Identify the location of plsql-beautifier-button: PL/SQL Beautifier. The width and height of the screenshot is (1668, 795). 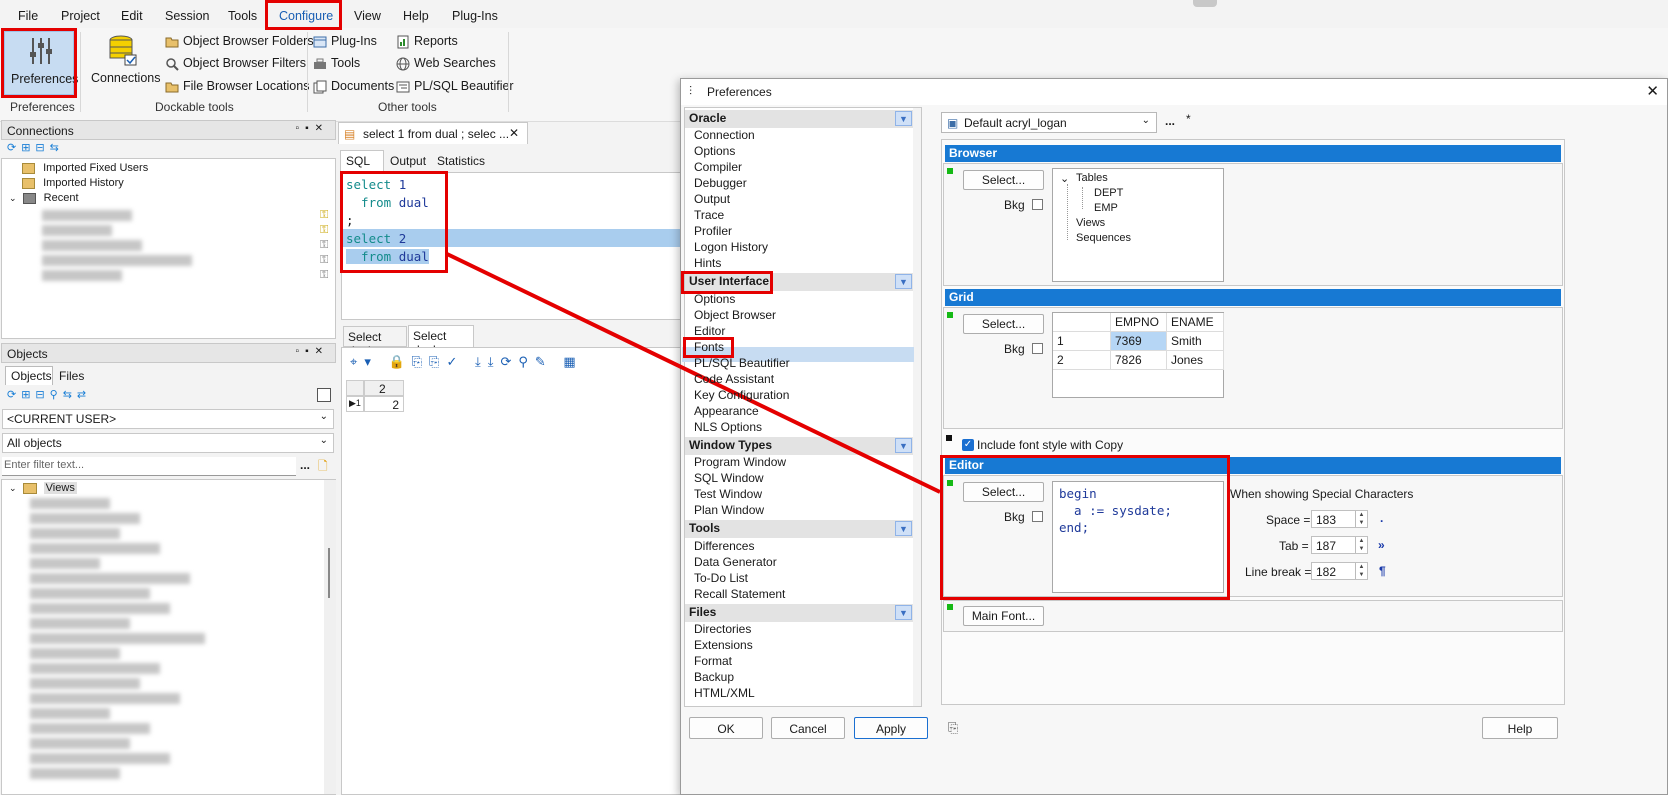
(455, 87).